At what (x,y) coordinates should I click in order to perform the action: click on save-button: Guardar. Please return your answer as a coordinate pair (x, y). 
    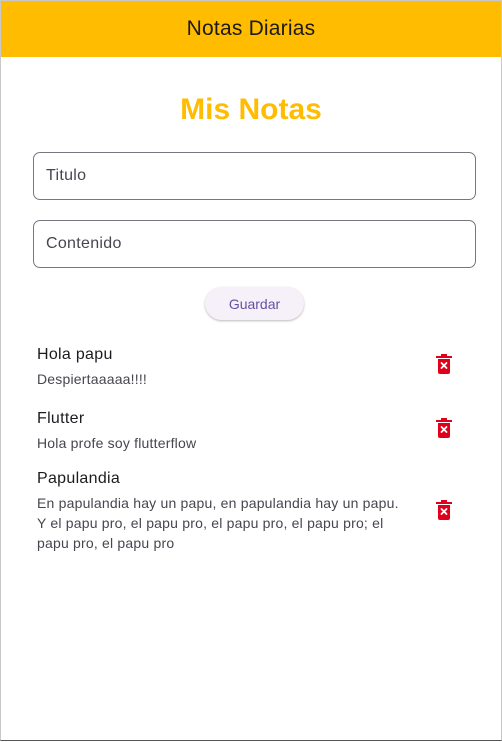
    Looking at the image, I should click on (254, 303).